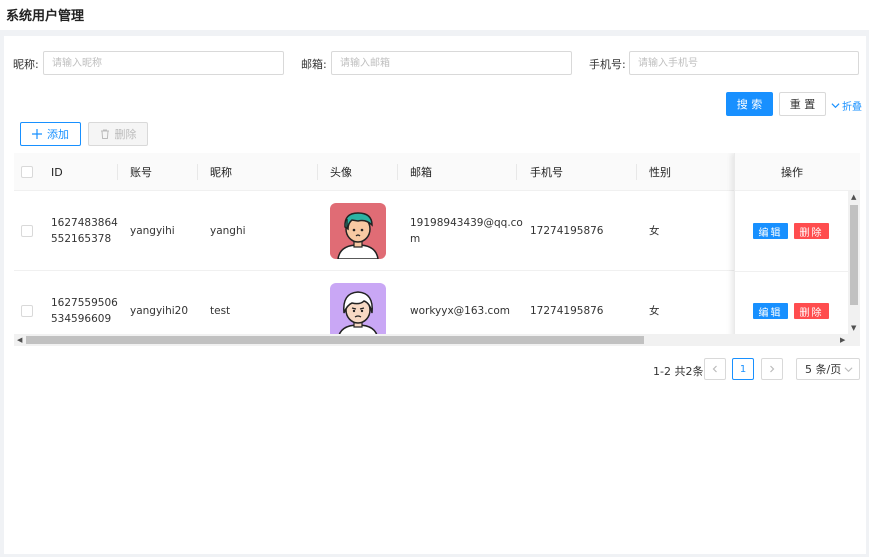  What do you see at coordinates (660, 172) in the screenshot?
I see `column-header-gender: 性别` at bounding box center [660, 172].